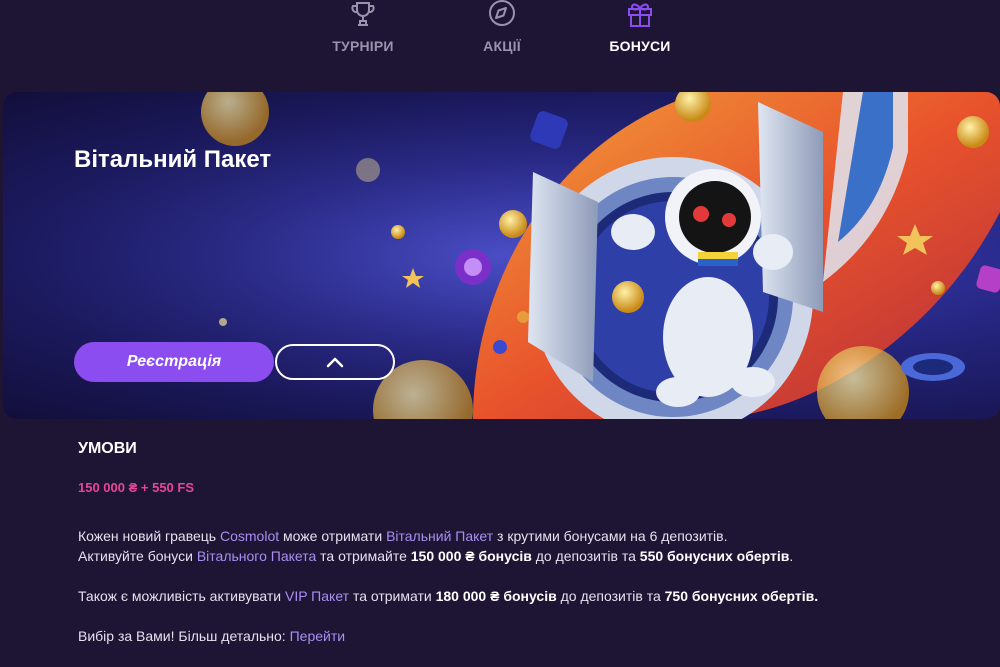 Image resolution: width=1000 pixels, height=667 pixels. I want to click on trophy-icon, so click(363, 14).